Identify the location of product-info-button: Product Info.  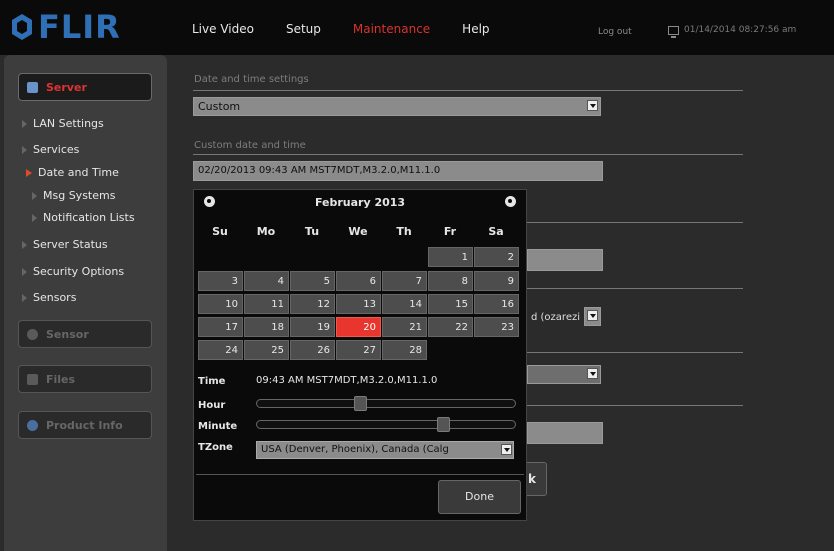
(85, 425).